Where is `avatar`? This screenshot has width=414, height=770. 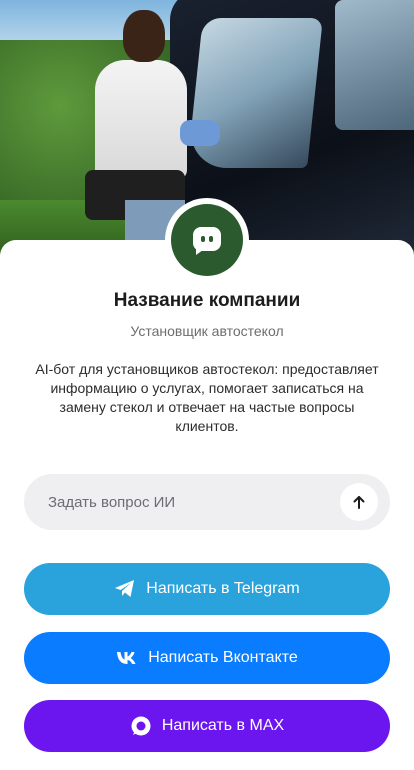 avatar is located at coordinates (207, 240).